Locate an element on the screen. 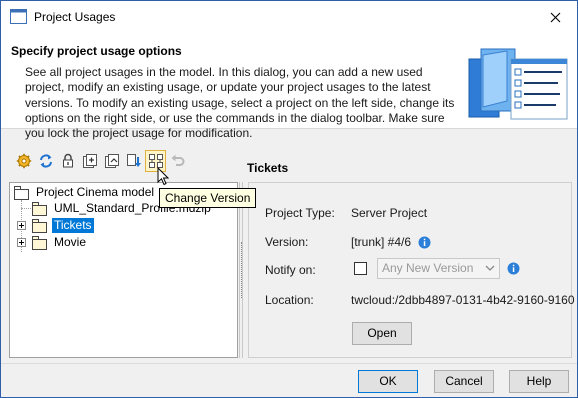 The image size is (578, 398). cancel-button: Cancel is located at coordinates (464, 381).